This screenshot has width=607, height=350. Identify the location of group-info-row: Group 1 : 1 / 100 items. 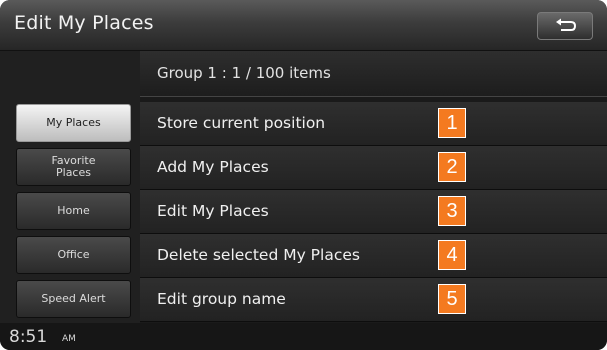
(373, 74).